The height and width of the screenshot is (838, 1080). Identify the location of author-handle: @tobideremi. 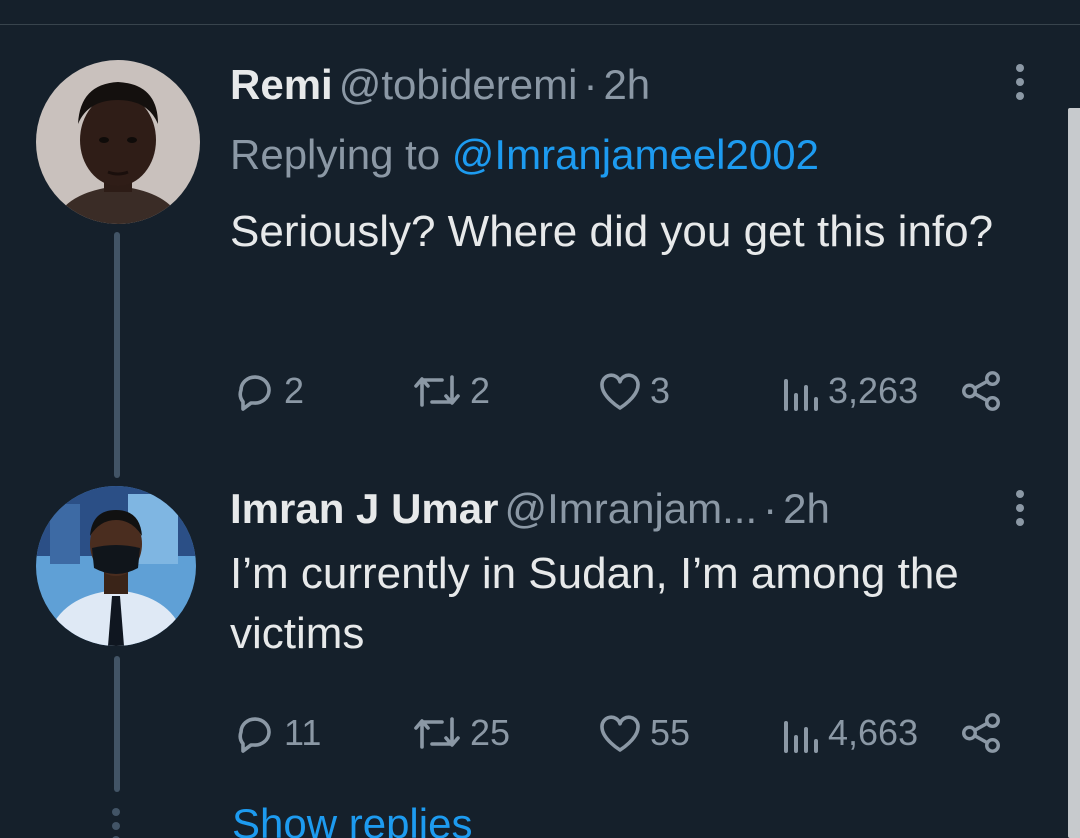
(458, 84).